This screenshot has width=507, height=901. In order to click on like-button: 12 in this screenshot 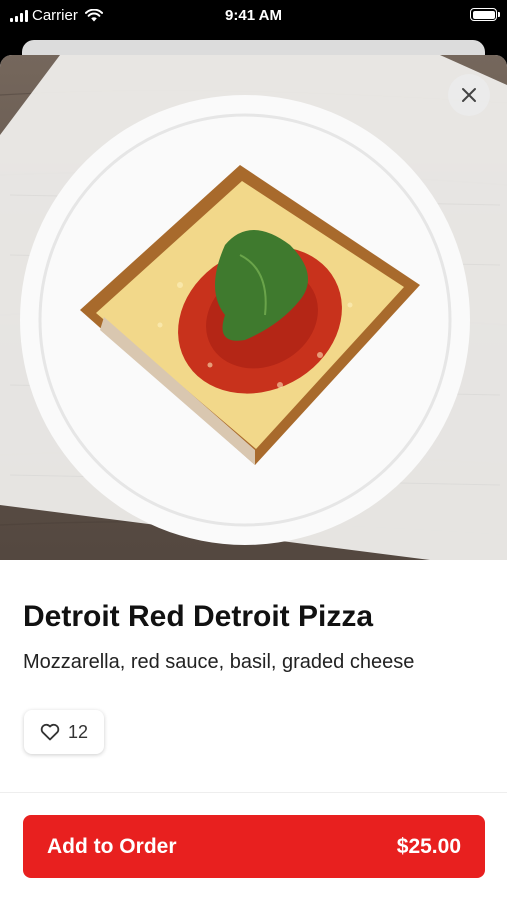, I will do `click(64, 732)`.